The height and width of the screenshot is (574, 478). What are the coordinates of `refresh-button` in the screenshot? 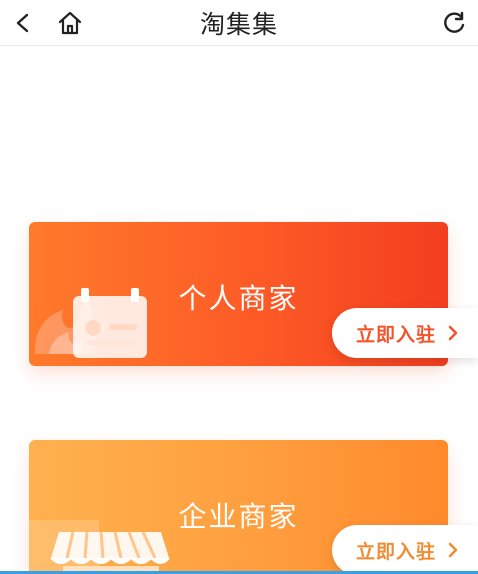 It's located at (454, 23).